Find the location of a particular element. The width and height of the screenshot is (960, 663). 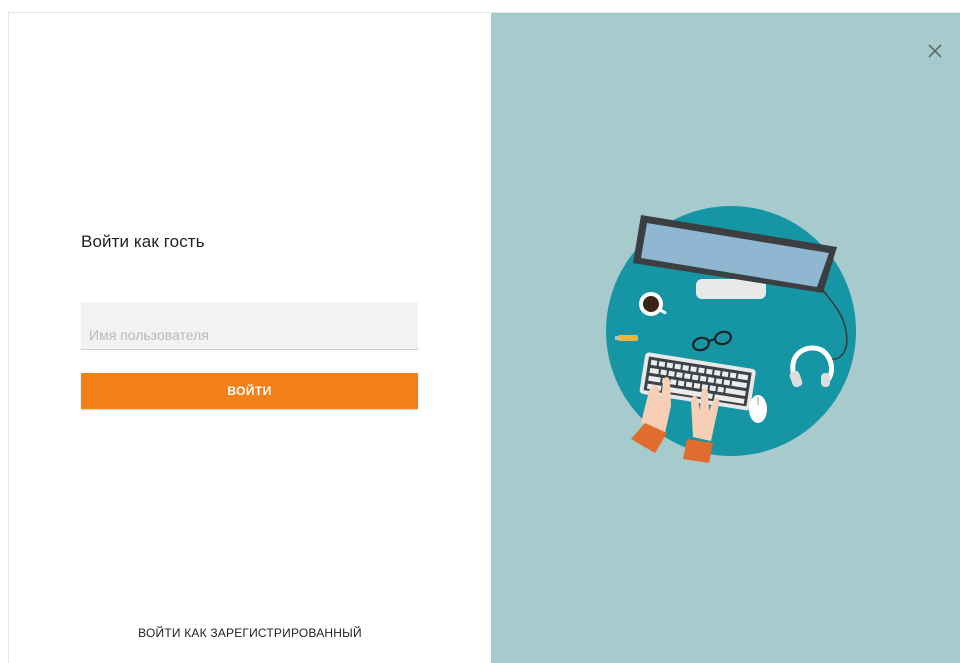

dialog-title: Войти как гость is located at coordinates (143, 241).